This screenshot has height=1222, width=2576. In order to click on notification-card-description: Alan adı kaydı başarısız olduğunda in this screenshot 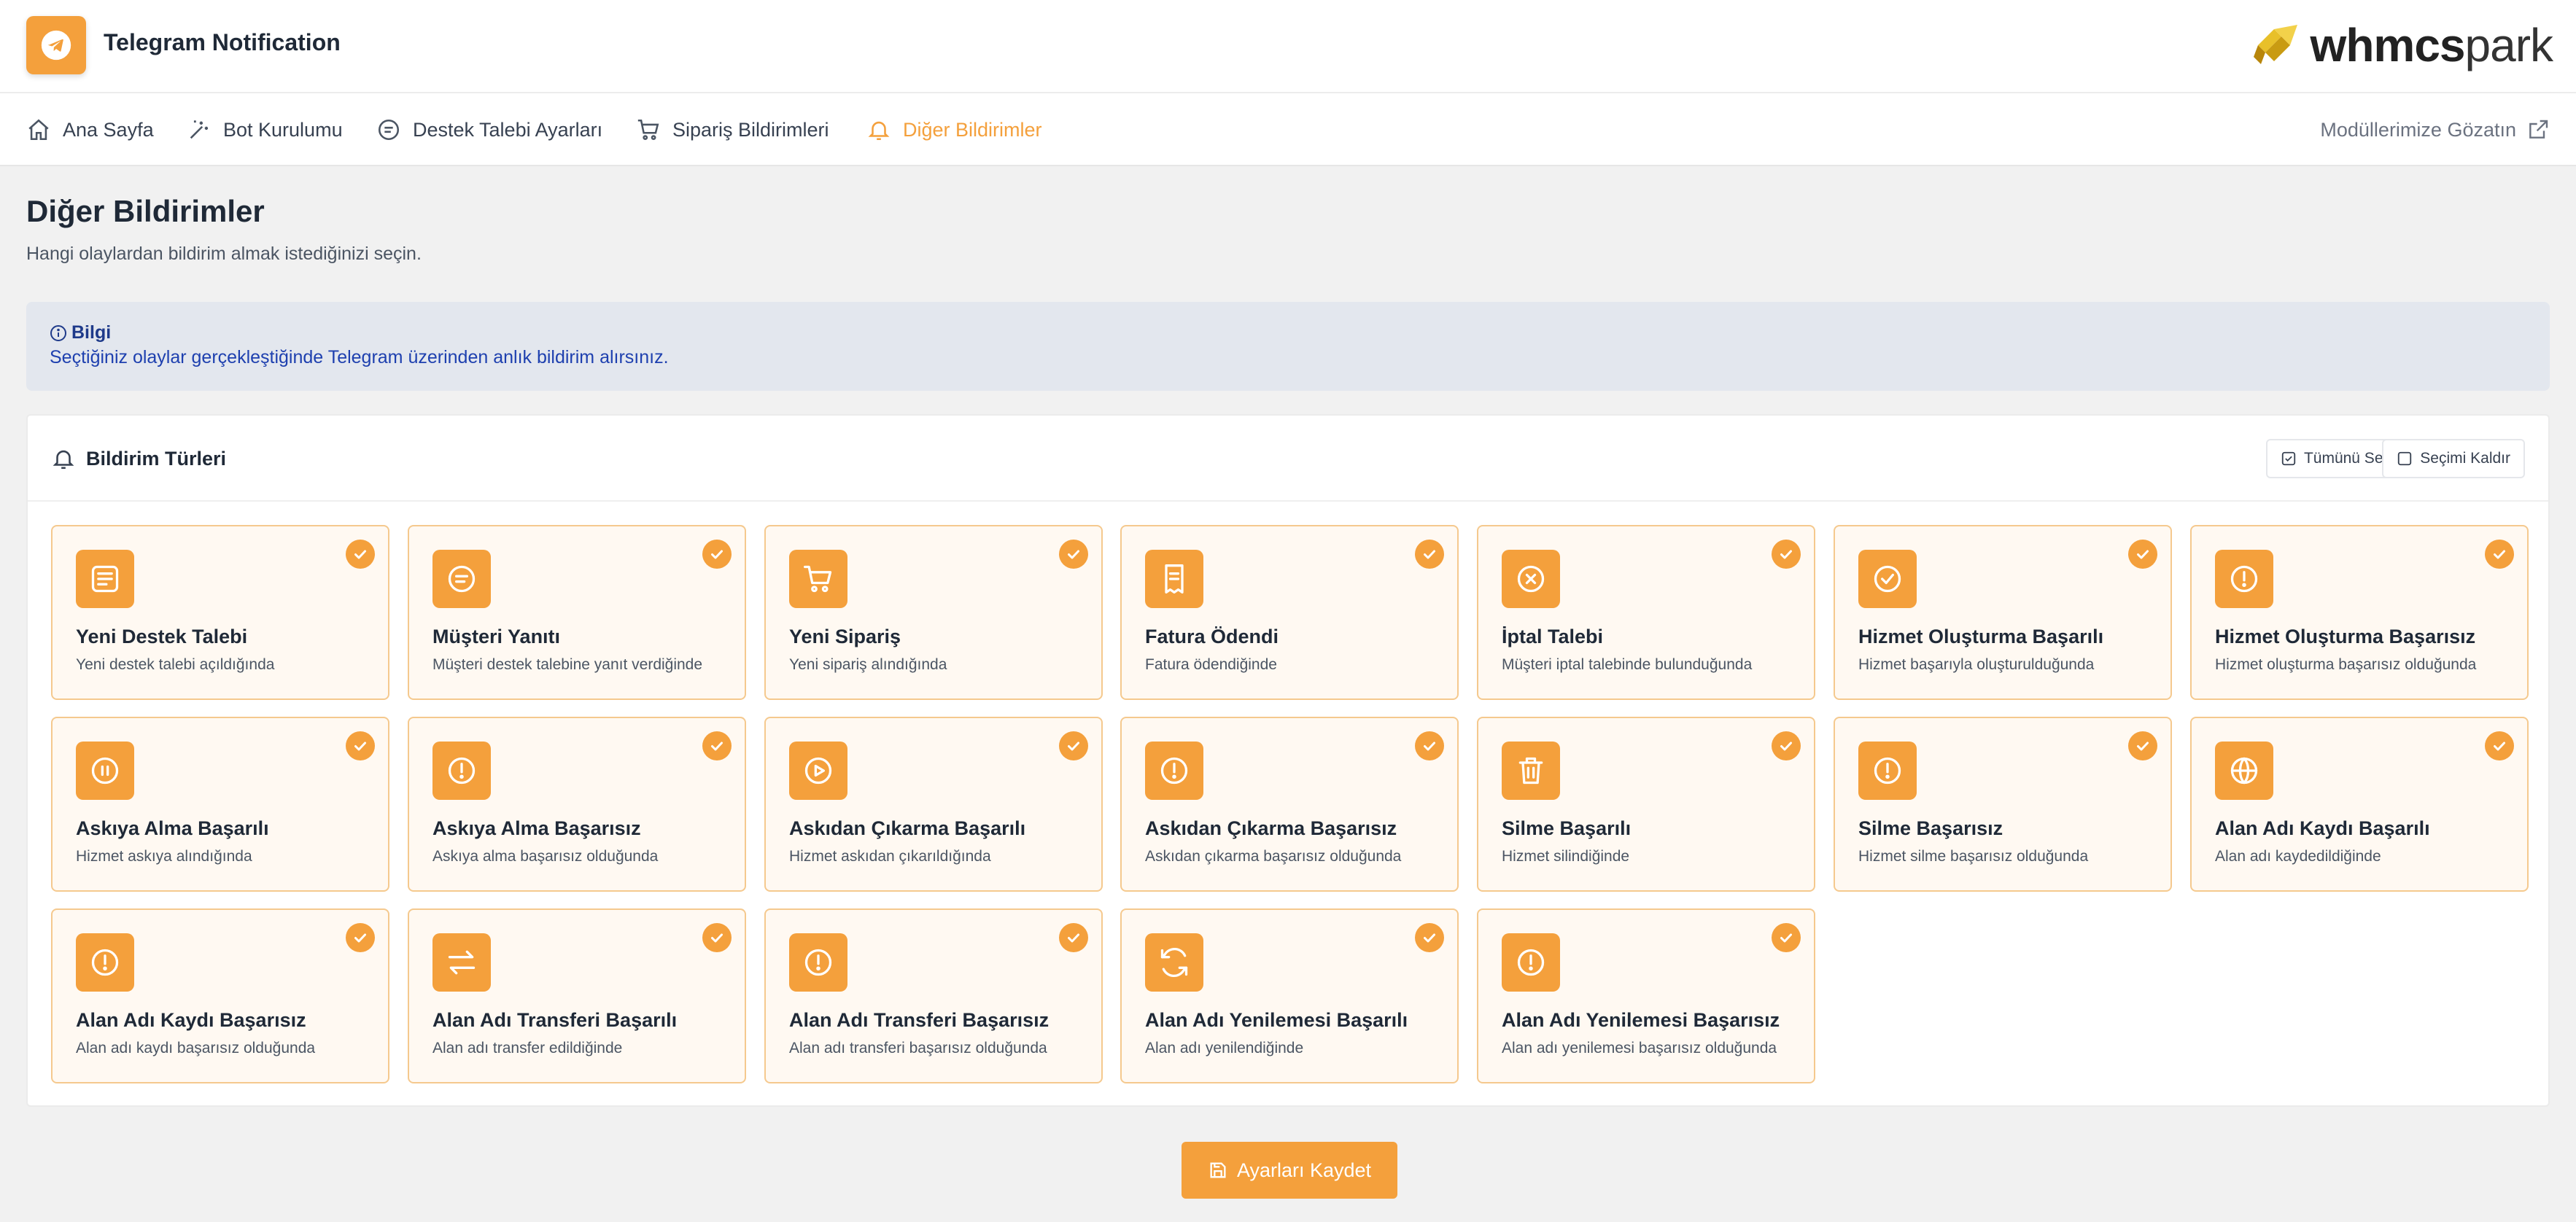, I will do `click(196, 1048)`.